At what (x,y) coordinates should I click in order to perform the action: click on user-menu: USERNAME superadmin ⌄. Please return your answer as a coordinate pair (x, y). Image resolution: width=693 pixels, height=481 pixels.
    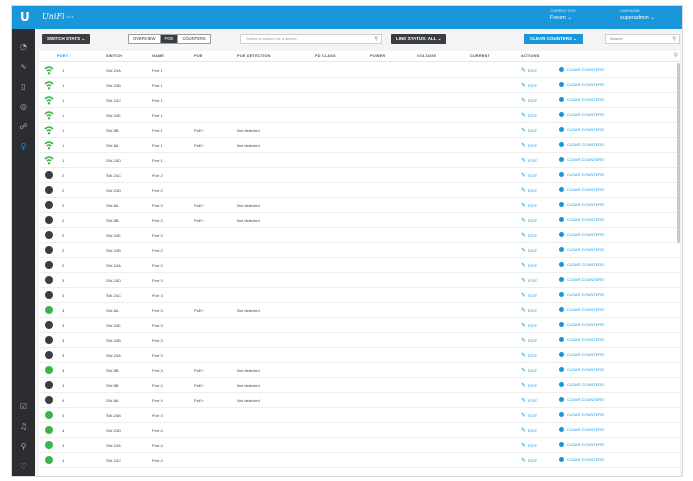
    Looking at the image, I should click on (637, 15).